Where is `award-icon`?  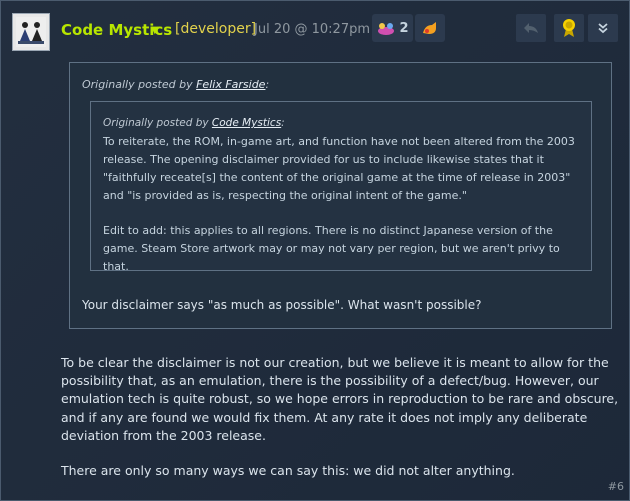 award-icon is located at coordinates (386, 29).